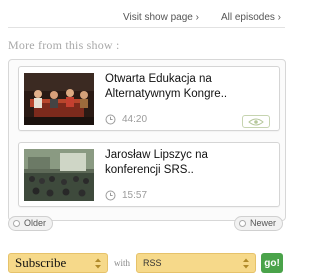  I want to click on format-label: RSS, so click(152, 263).